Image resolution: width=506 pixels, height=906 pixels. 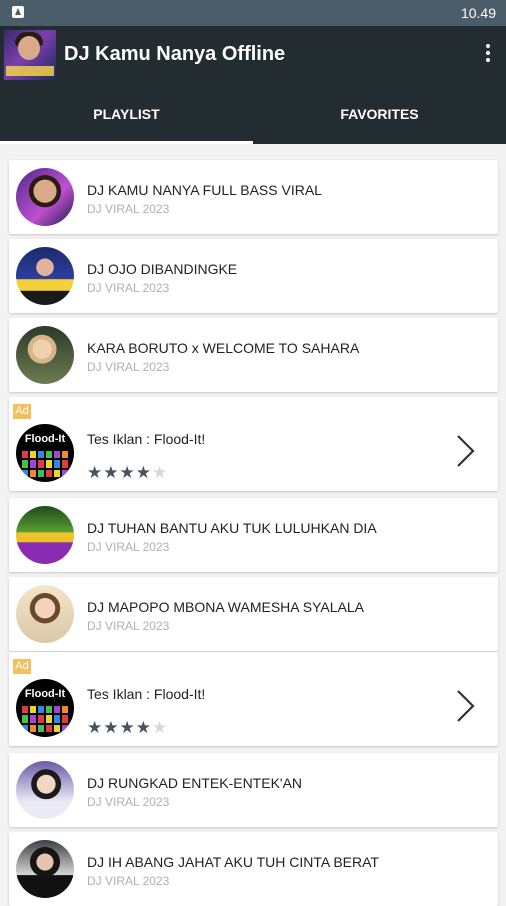 What do you see at coordinates (233, 862) in the screenshot?
I see `song-title: DJ IH ABANG JAHAT AKU TUH CINTA BERAT` at bounding box center [233, 862].